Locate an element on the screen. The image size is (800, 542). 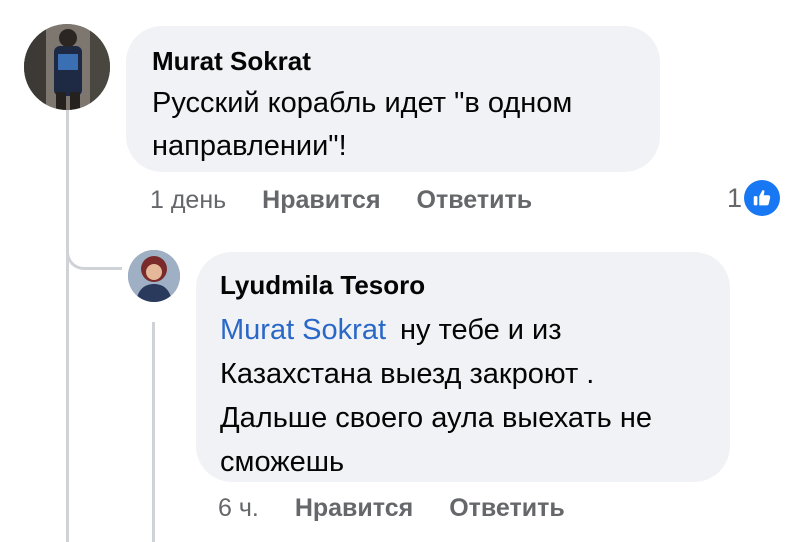
reply-connector-line is located at coordinates (94, 235).